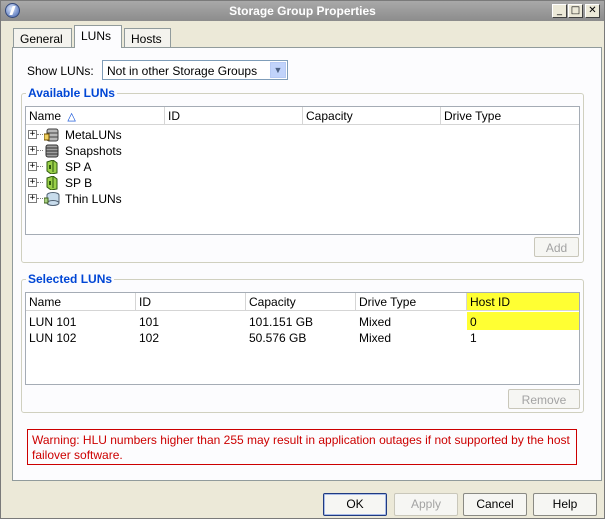  I want to click on tab-luns-label: LUNs, so click(96, 36).